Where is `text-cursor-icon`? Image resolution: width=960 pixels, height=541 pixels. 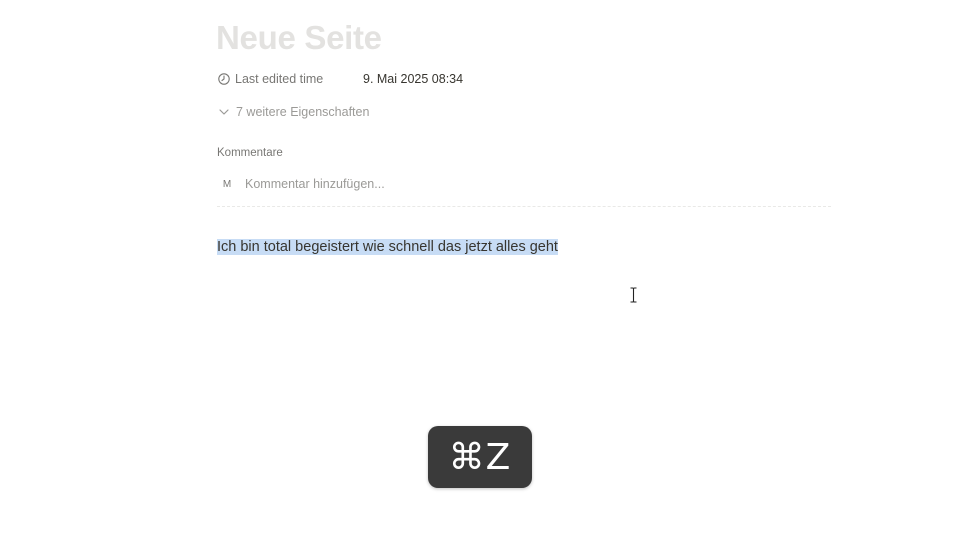 text-cursor-icon is located at coordinates (633, 295).